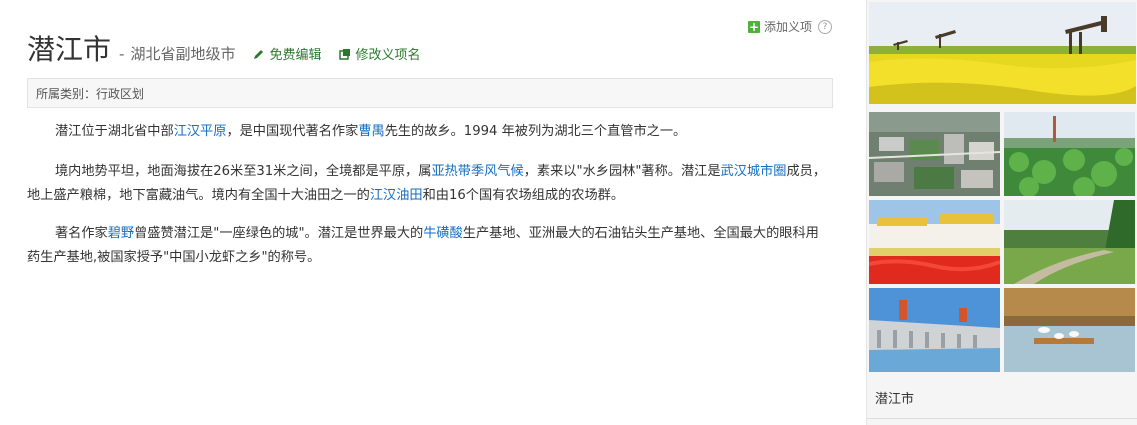  I want to click on photo-cranes-wetland, so click(1069, 330).